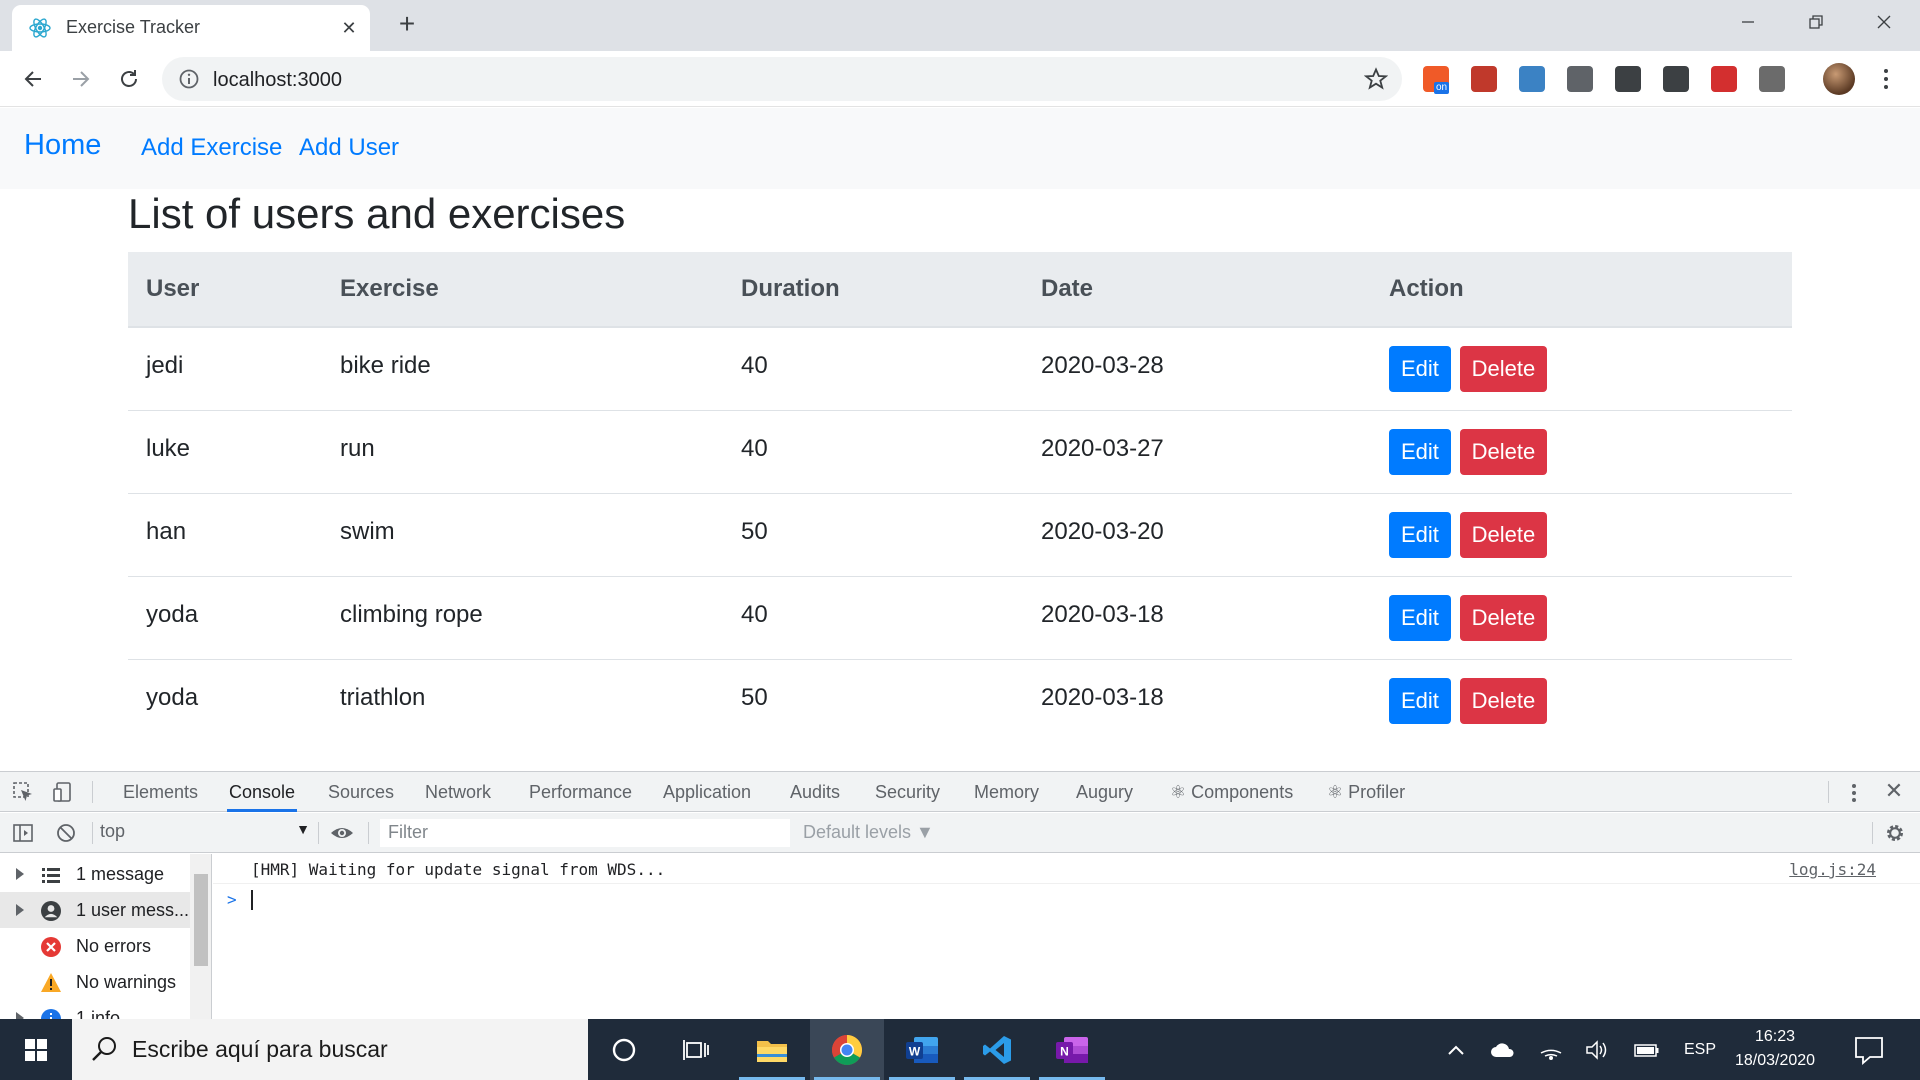 The image size is (1920, 1080). I want to click on cell-user: yoda, so click(225, 700).